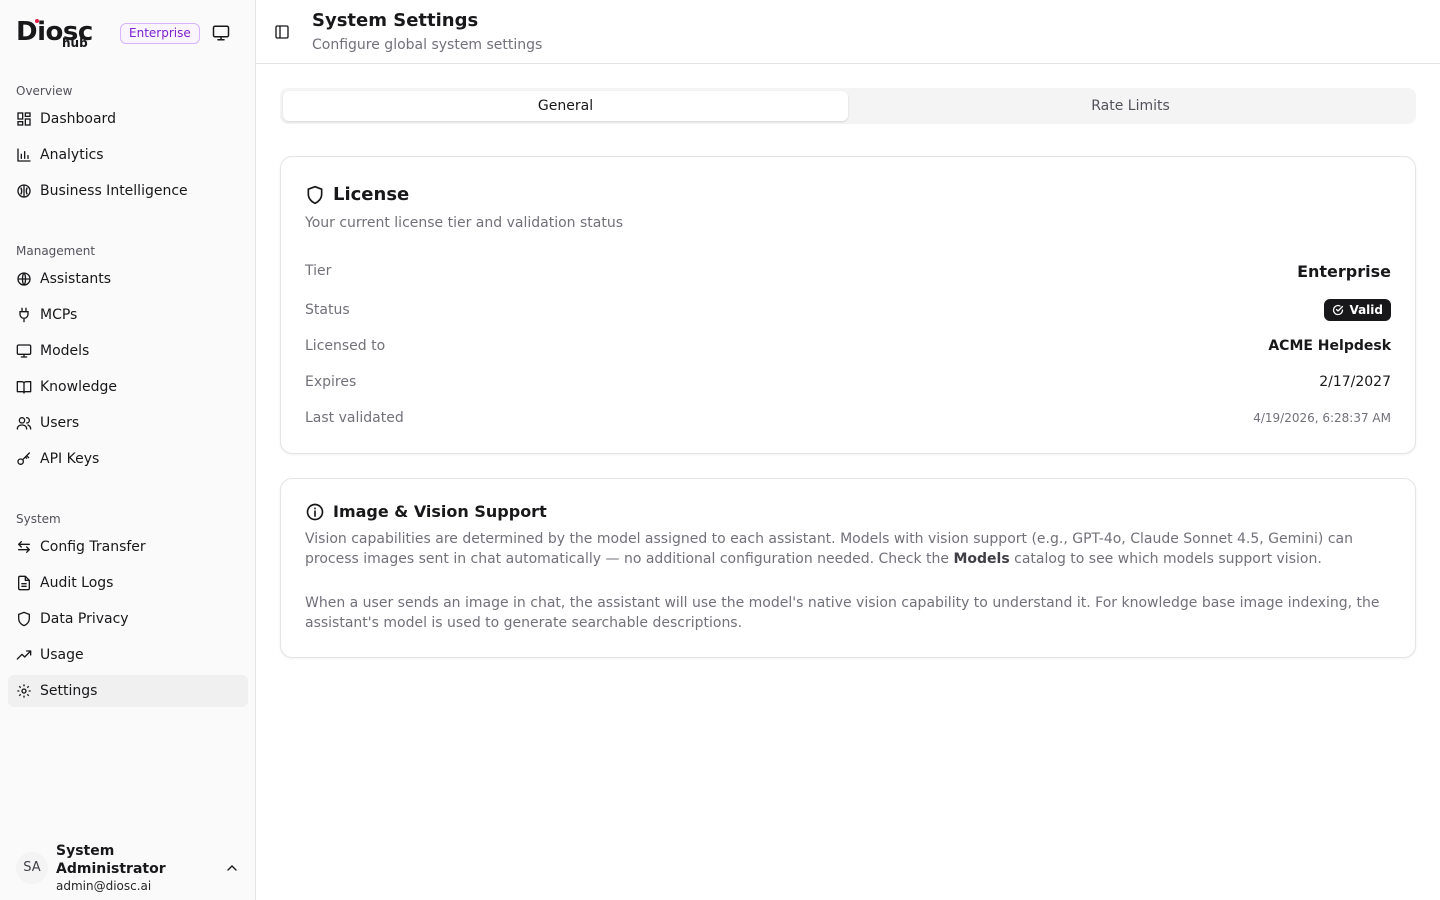 This screenshot has height=900, width=1440. Describe the element at coordinates (75, 43) in the screenshot. I see `logo-sub-text: hub` at that location.